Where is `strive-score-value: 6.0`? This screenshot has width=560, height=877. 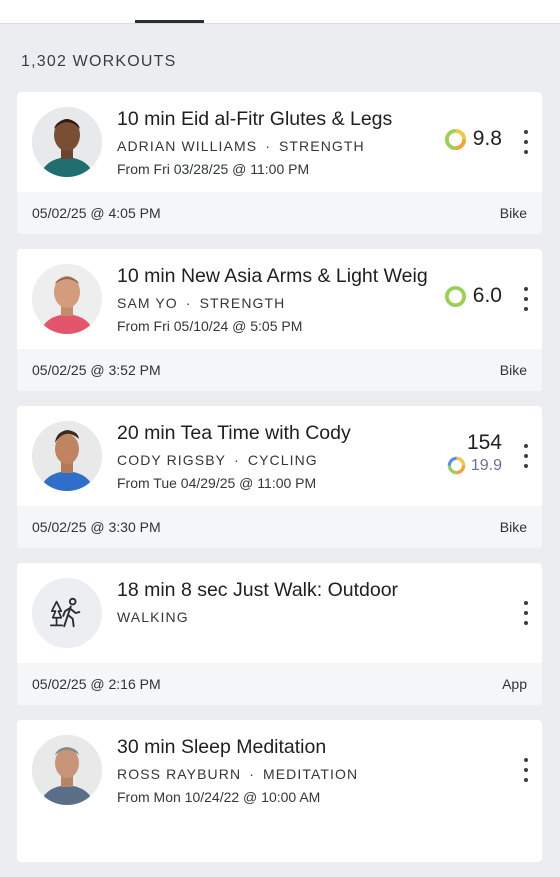
strive-score-value: 6.0 is located at coordinates (487, 295).